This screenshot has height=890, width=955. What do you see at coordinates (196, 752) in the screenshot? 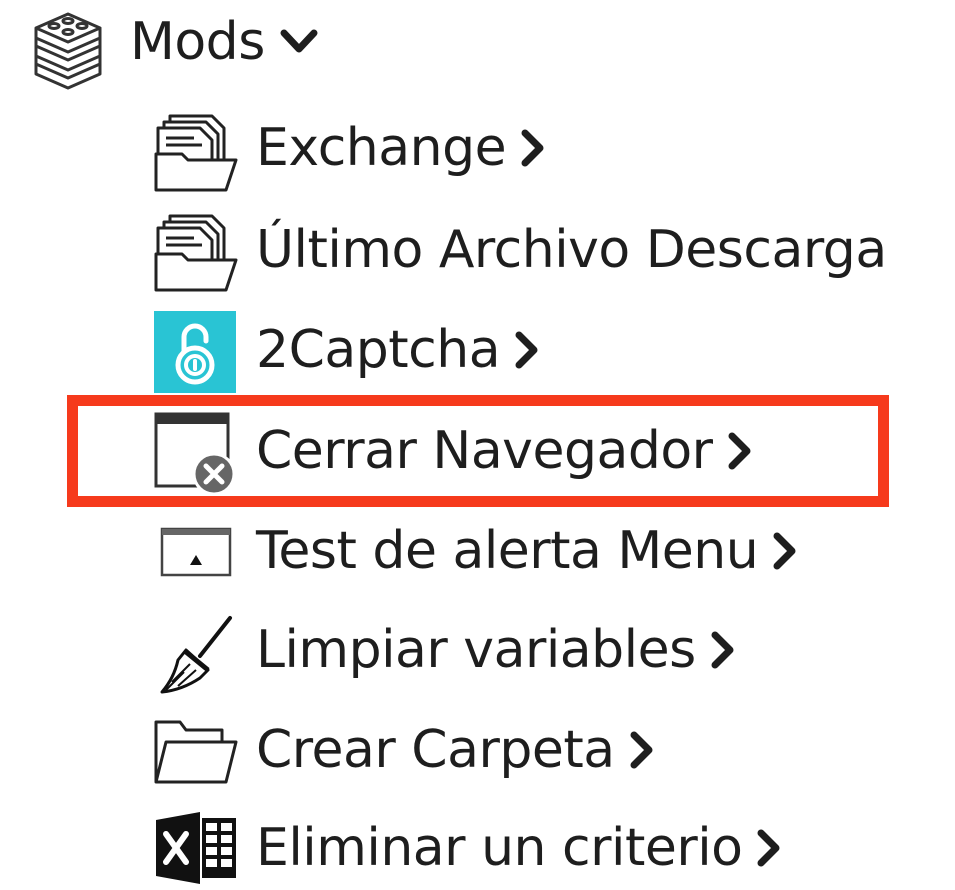
I see `folder-icon` at bounding box center [196, 752].